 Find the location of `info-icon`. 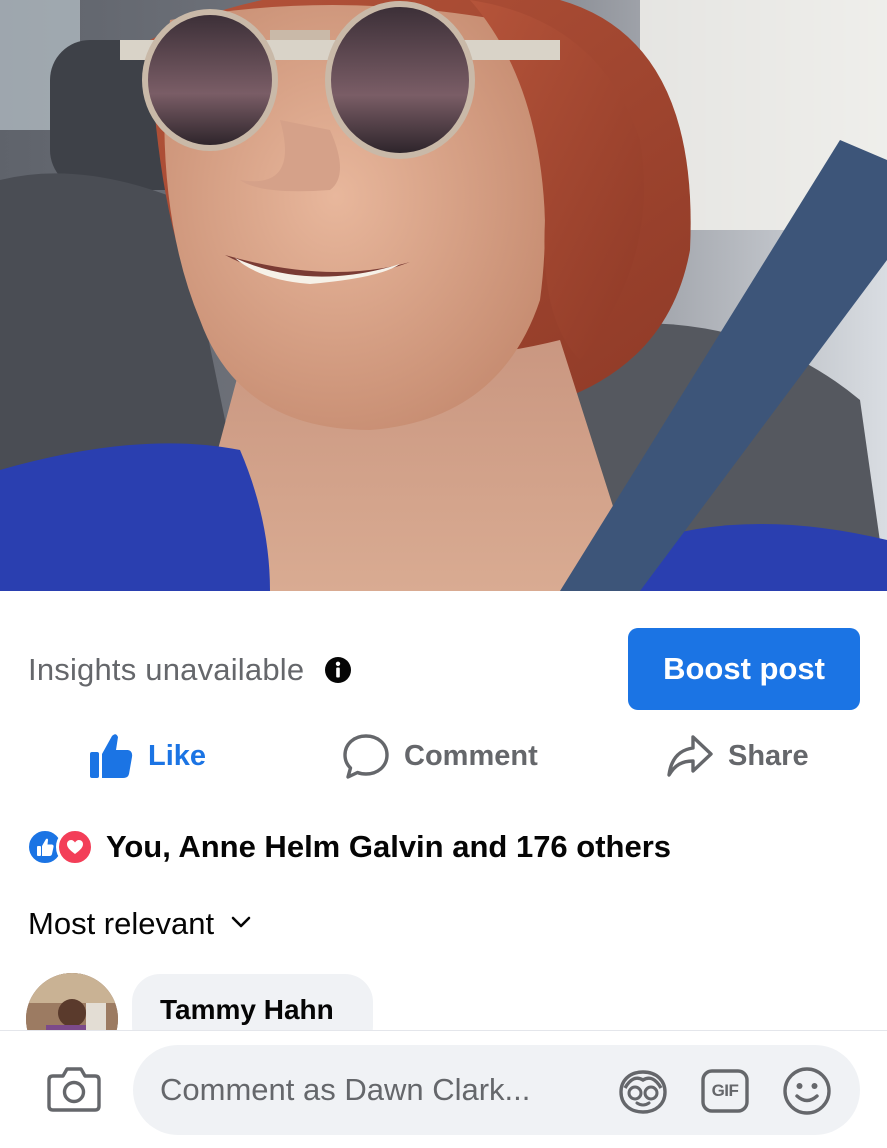

info-icon is located at coordinates (338, 670).